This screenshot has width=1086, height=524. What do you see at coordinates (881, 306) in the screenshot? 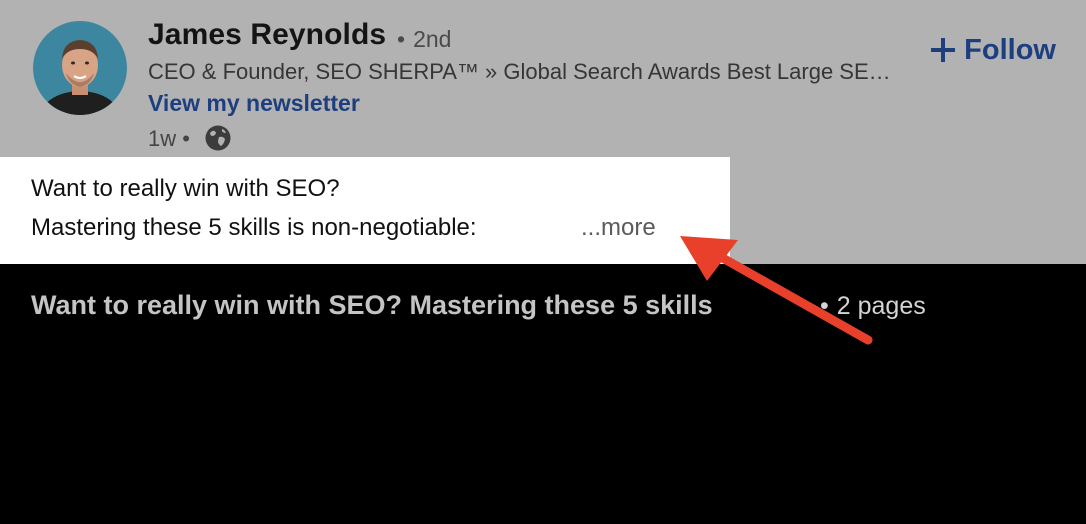
I see `document-pages-label: 2 pages` at bounding box center [881, 306].